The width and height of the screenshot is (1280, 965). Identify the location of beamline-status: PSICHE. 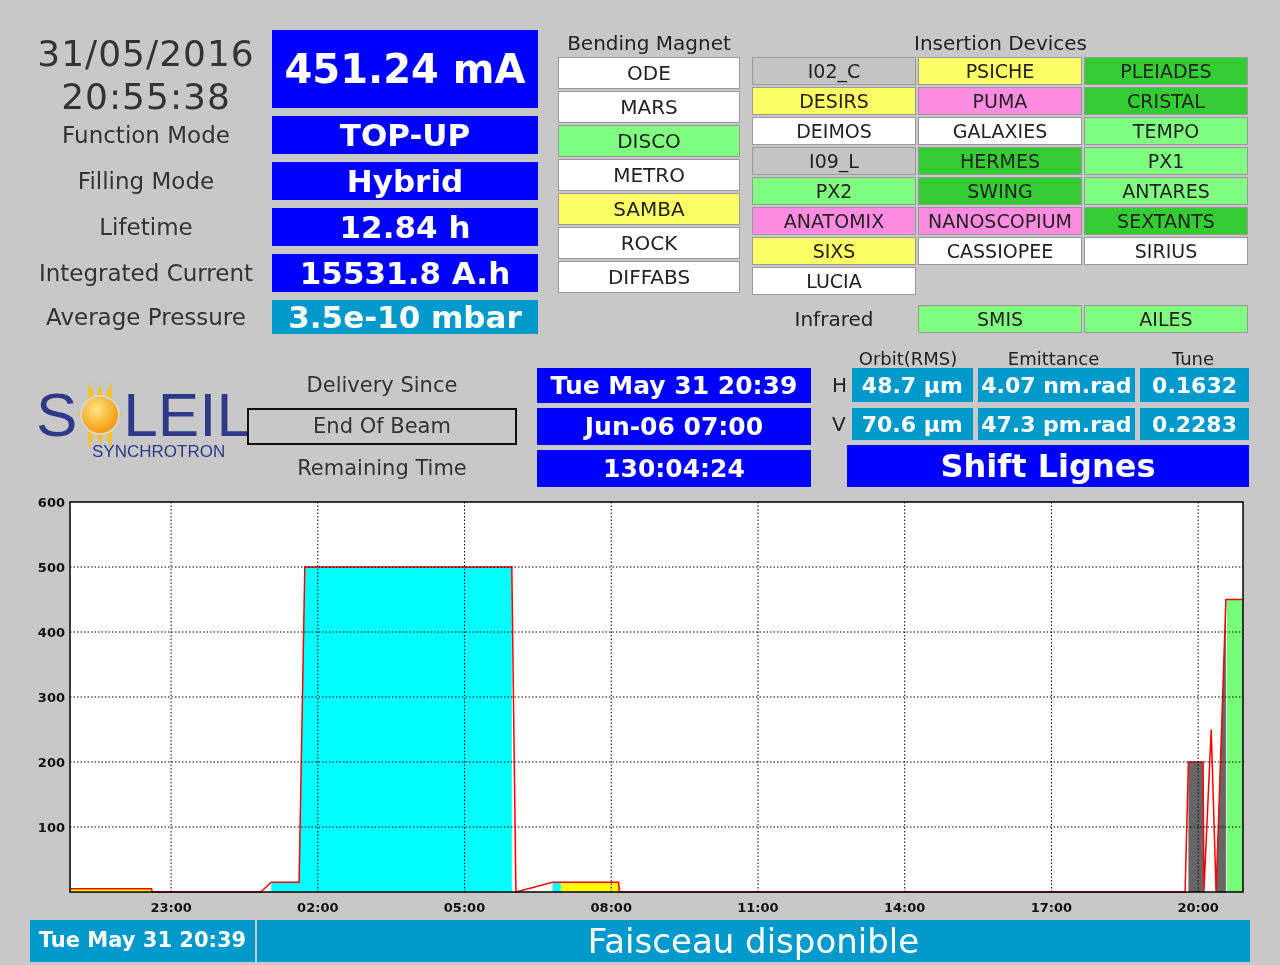
(1000, 71).